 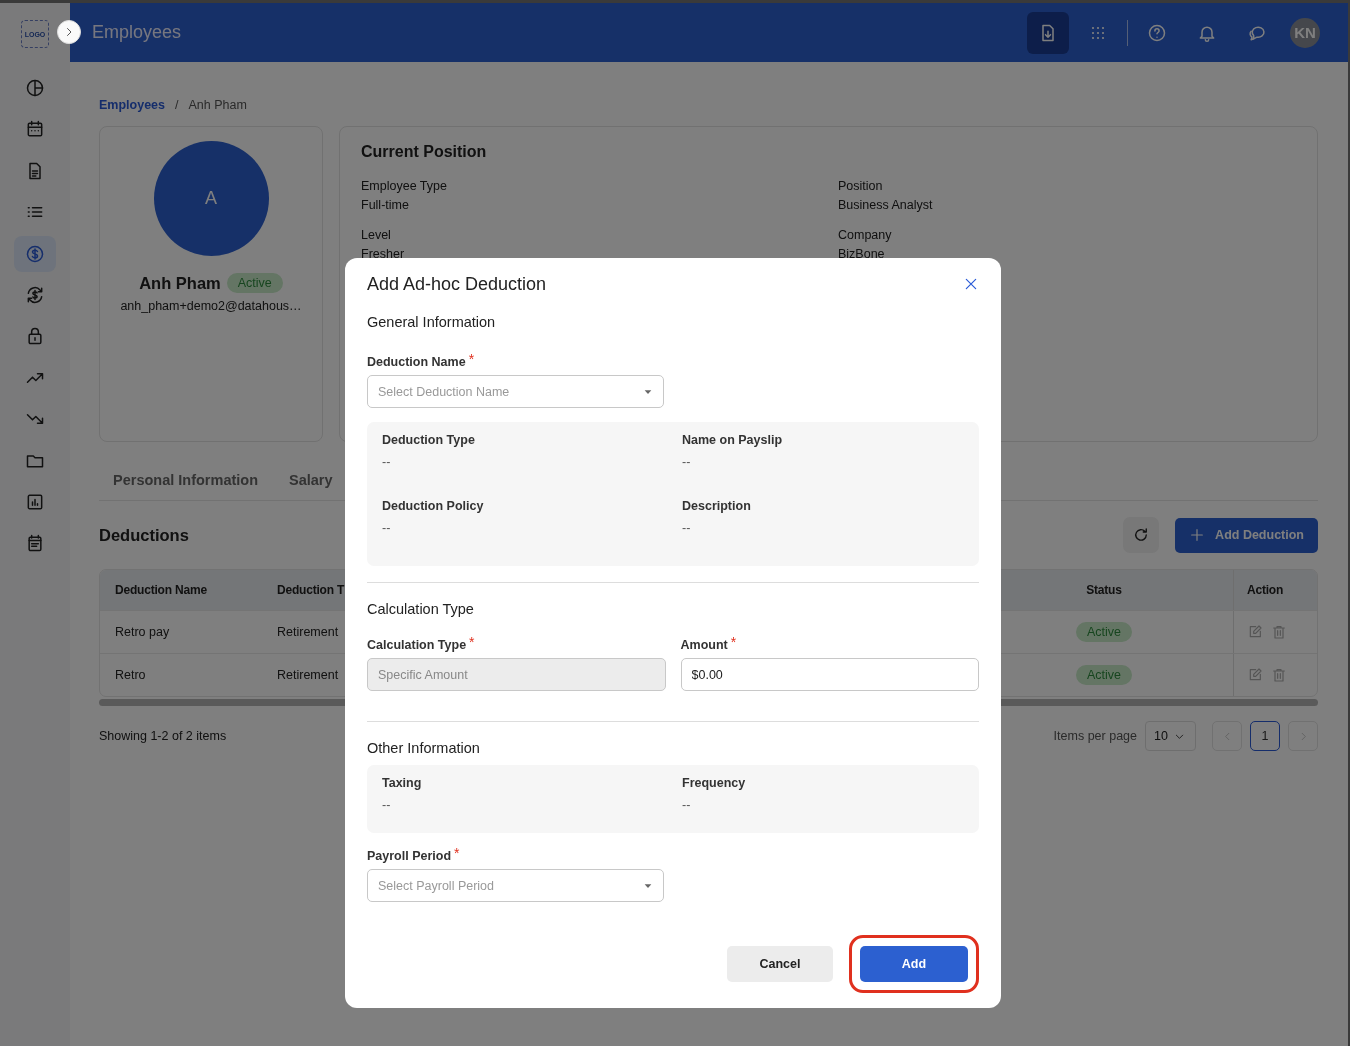 What do you see at coordinates (1095, 736) in the screenshot?
I see `page-size-label: Items per page` at bounding box center [1095, 736].